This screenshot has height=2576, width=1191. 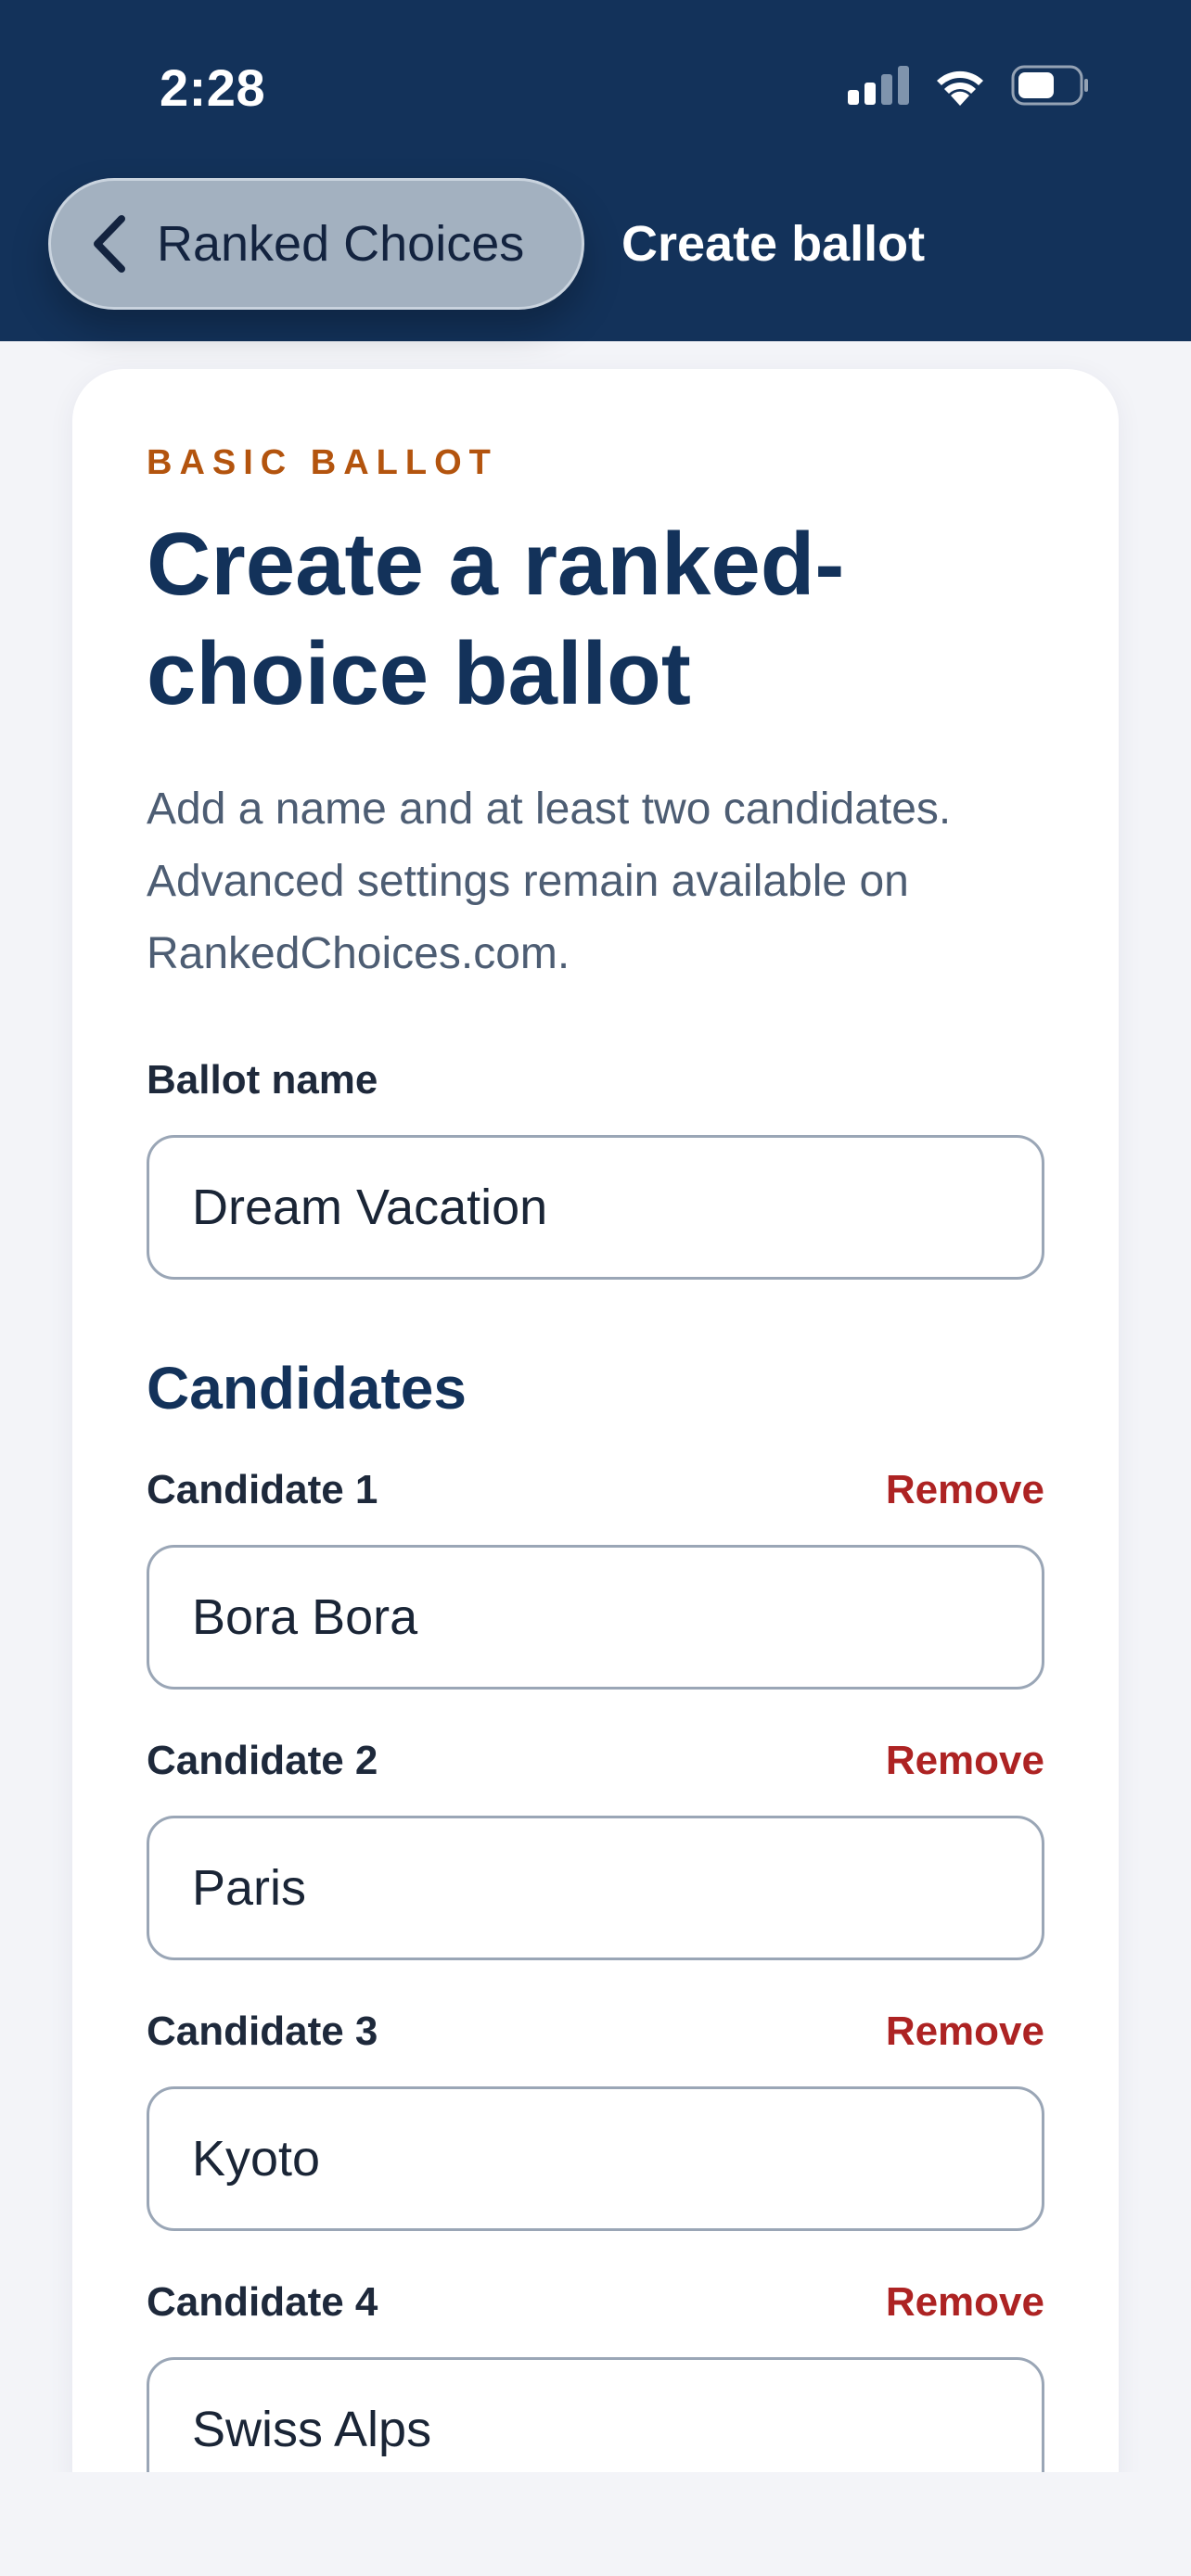 I want to click on ballot-name-input, so click(x=595, y=1207).